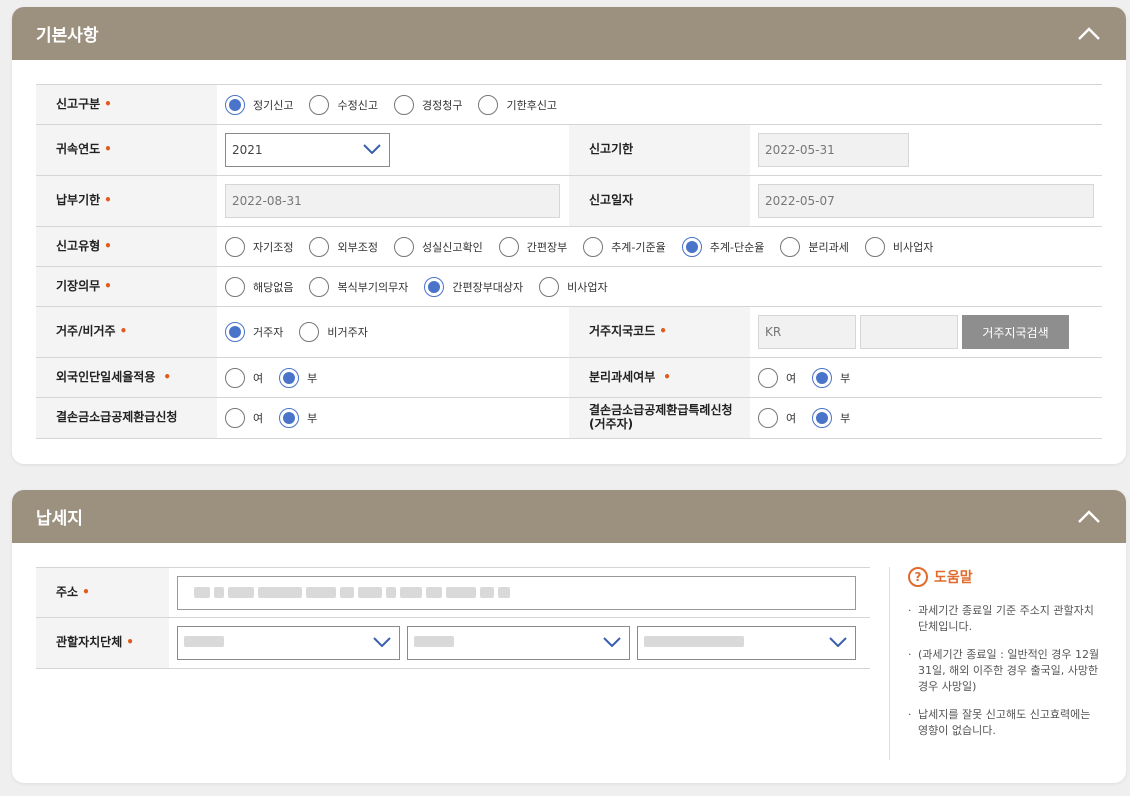 The height and width of the screenshot is (796, 1130). I want to click on radio-option: 기한후신고, so click(518, 104).